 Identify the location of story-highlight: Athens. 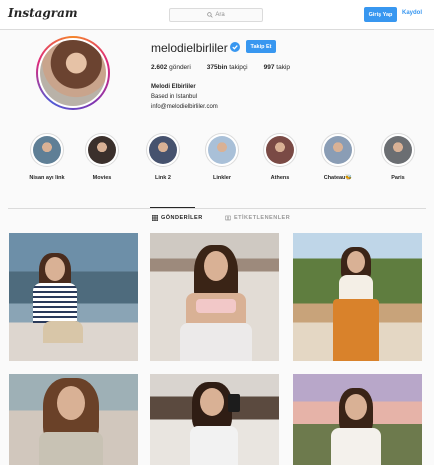
(280, 157).